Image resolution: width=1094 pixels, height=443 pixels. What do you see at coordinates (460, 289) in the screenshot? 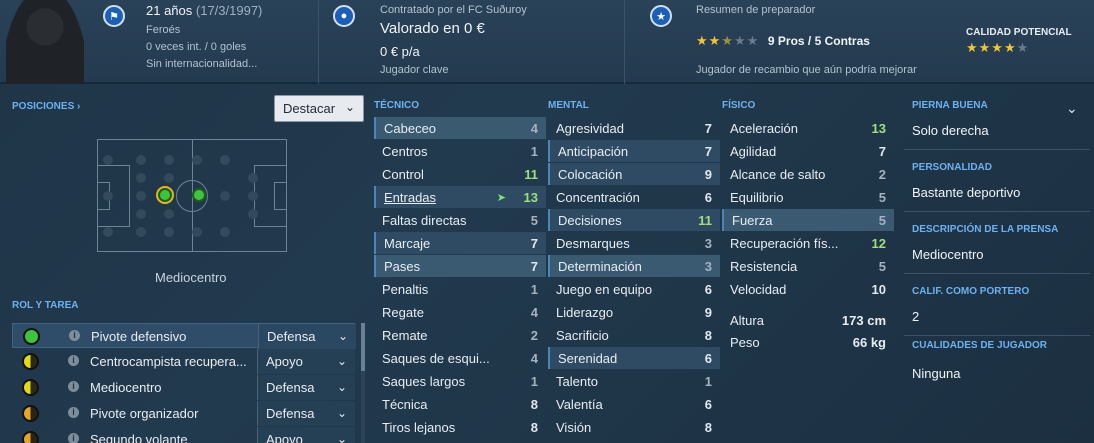
I see `attribute-row: Penaltis 1` at bounding box center [460, 289].